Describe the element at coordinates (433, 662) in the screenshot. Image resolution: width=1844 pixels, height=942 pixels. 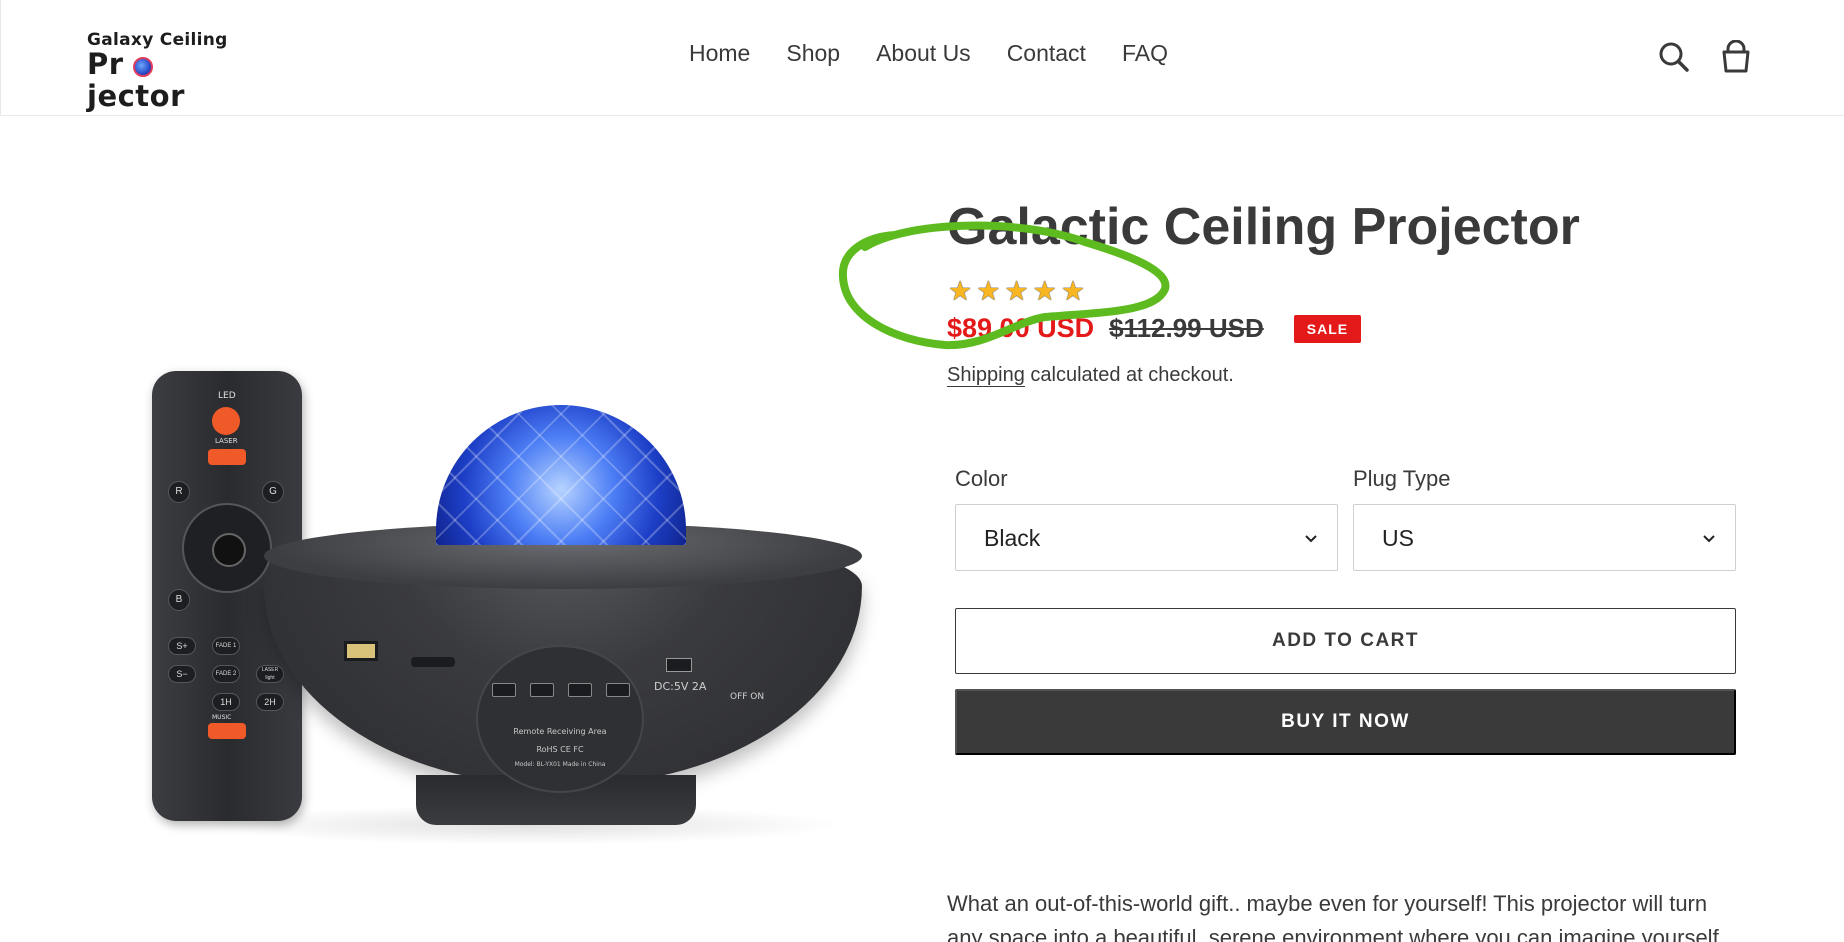
I see `slider-slot-image` at that location.